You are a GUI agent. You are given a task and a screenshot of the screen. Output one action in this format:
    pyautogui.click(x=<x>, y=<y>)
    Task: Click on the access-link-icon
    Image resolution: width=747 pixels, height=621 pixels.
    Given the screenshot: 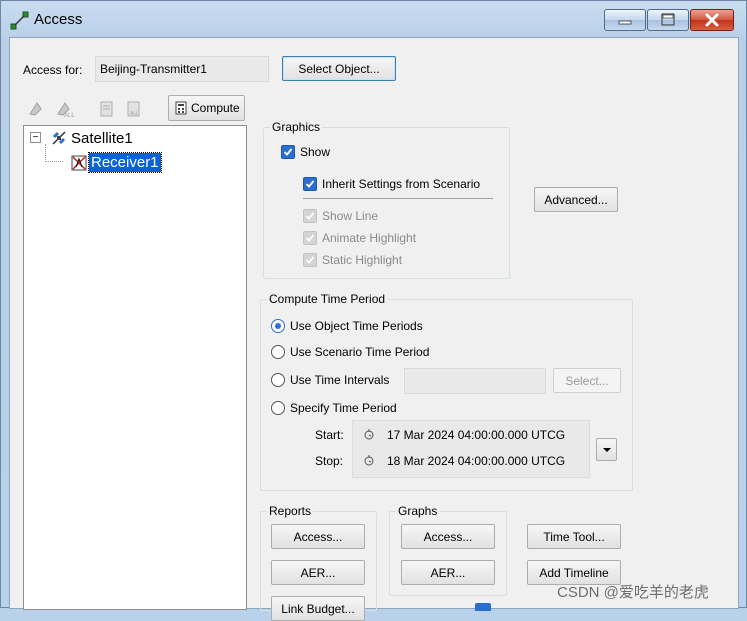 What is the action you would take?
    pyautogui.click(x=19, y=20)
    